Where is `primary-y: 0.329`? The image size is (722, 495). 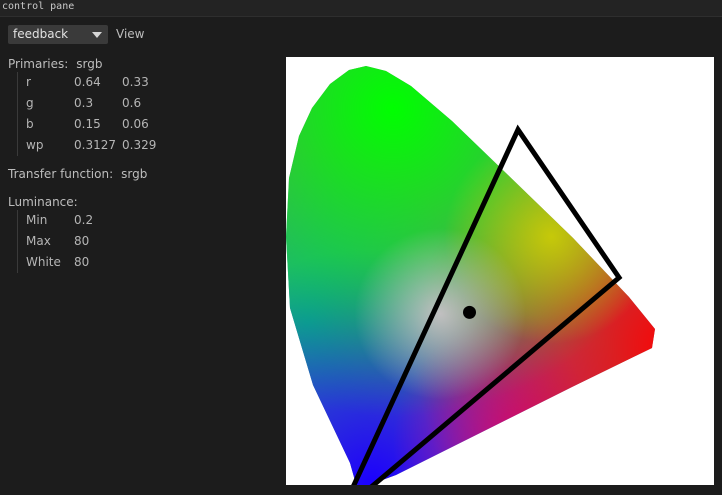
primary-y: 0.329 is located at coordinates (139, 145).